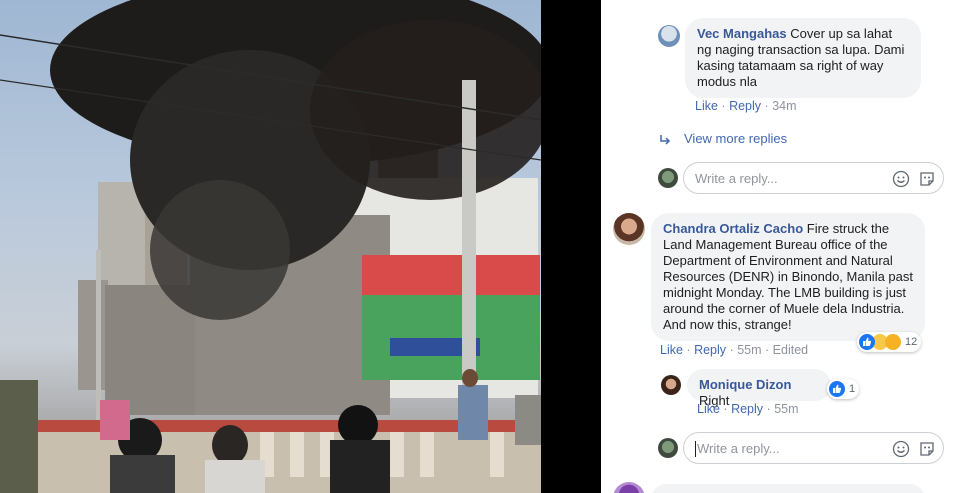  I want to click on text-caret, so click(695, 449).